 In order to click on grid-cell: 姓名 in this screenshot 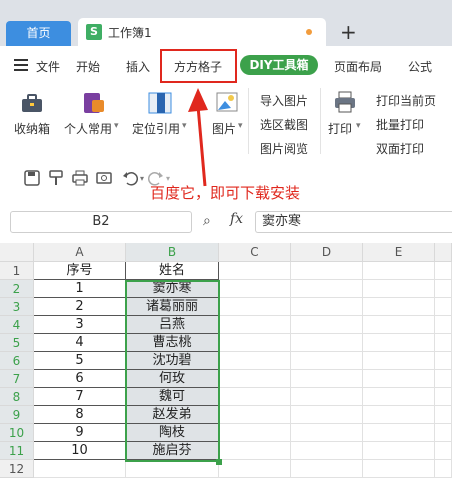, I will do `click(172, 271)`.